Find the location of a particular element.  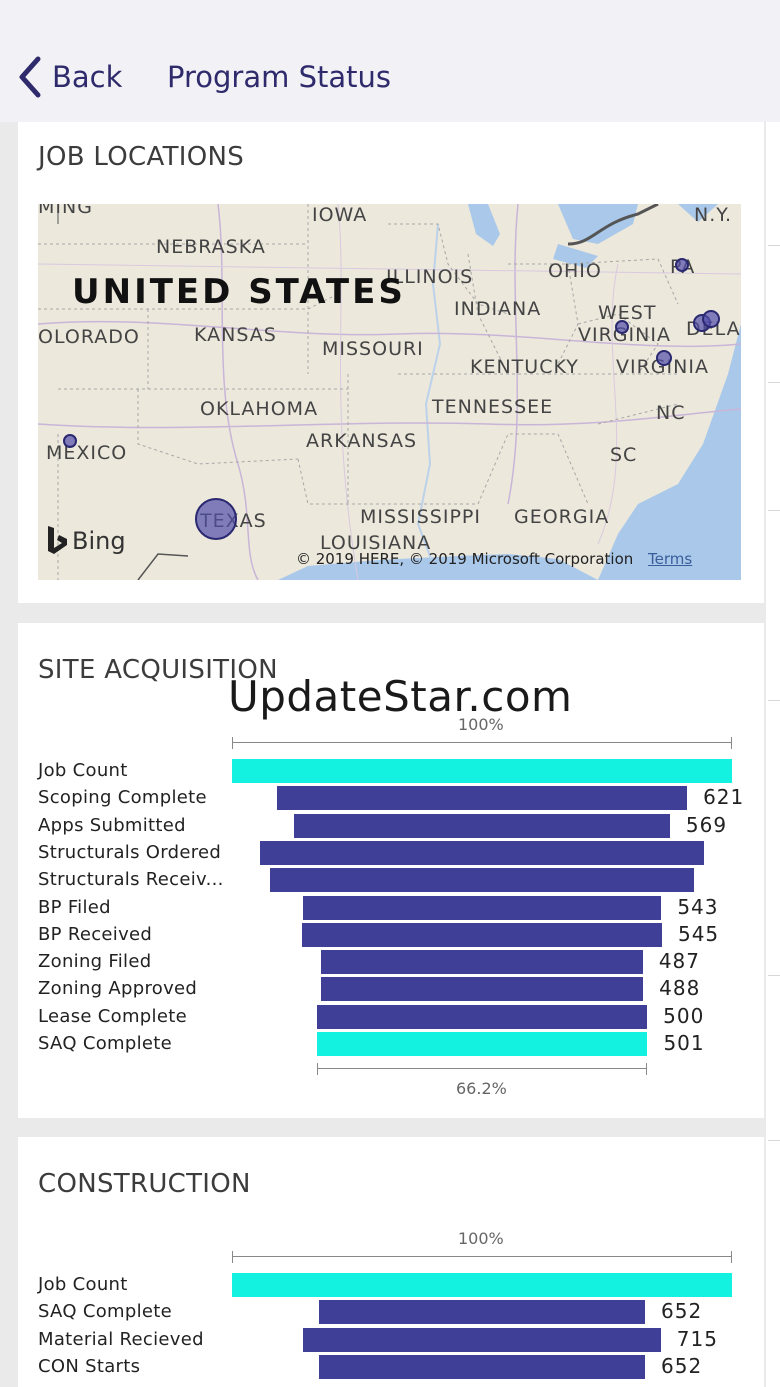

bing-text: Bing is located at coordinates (99, 541).